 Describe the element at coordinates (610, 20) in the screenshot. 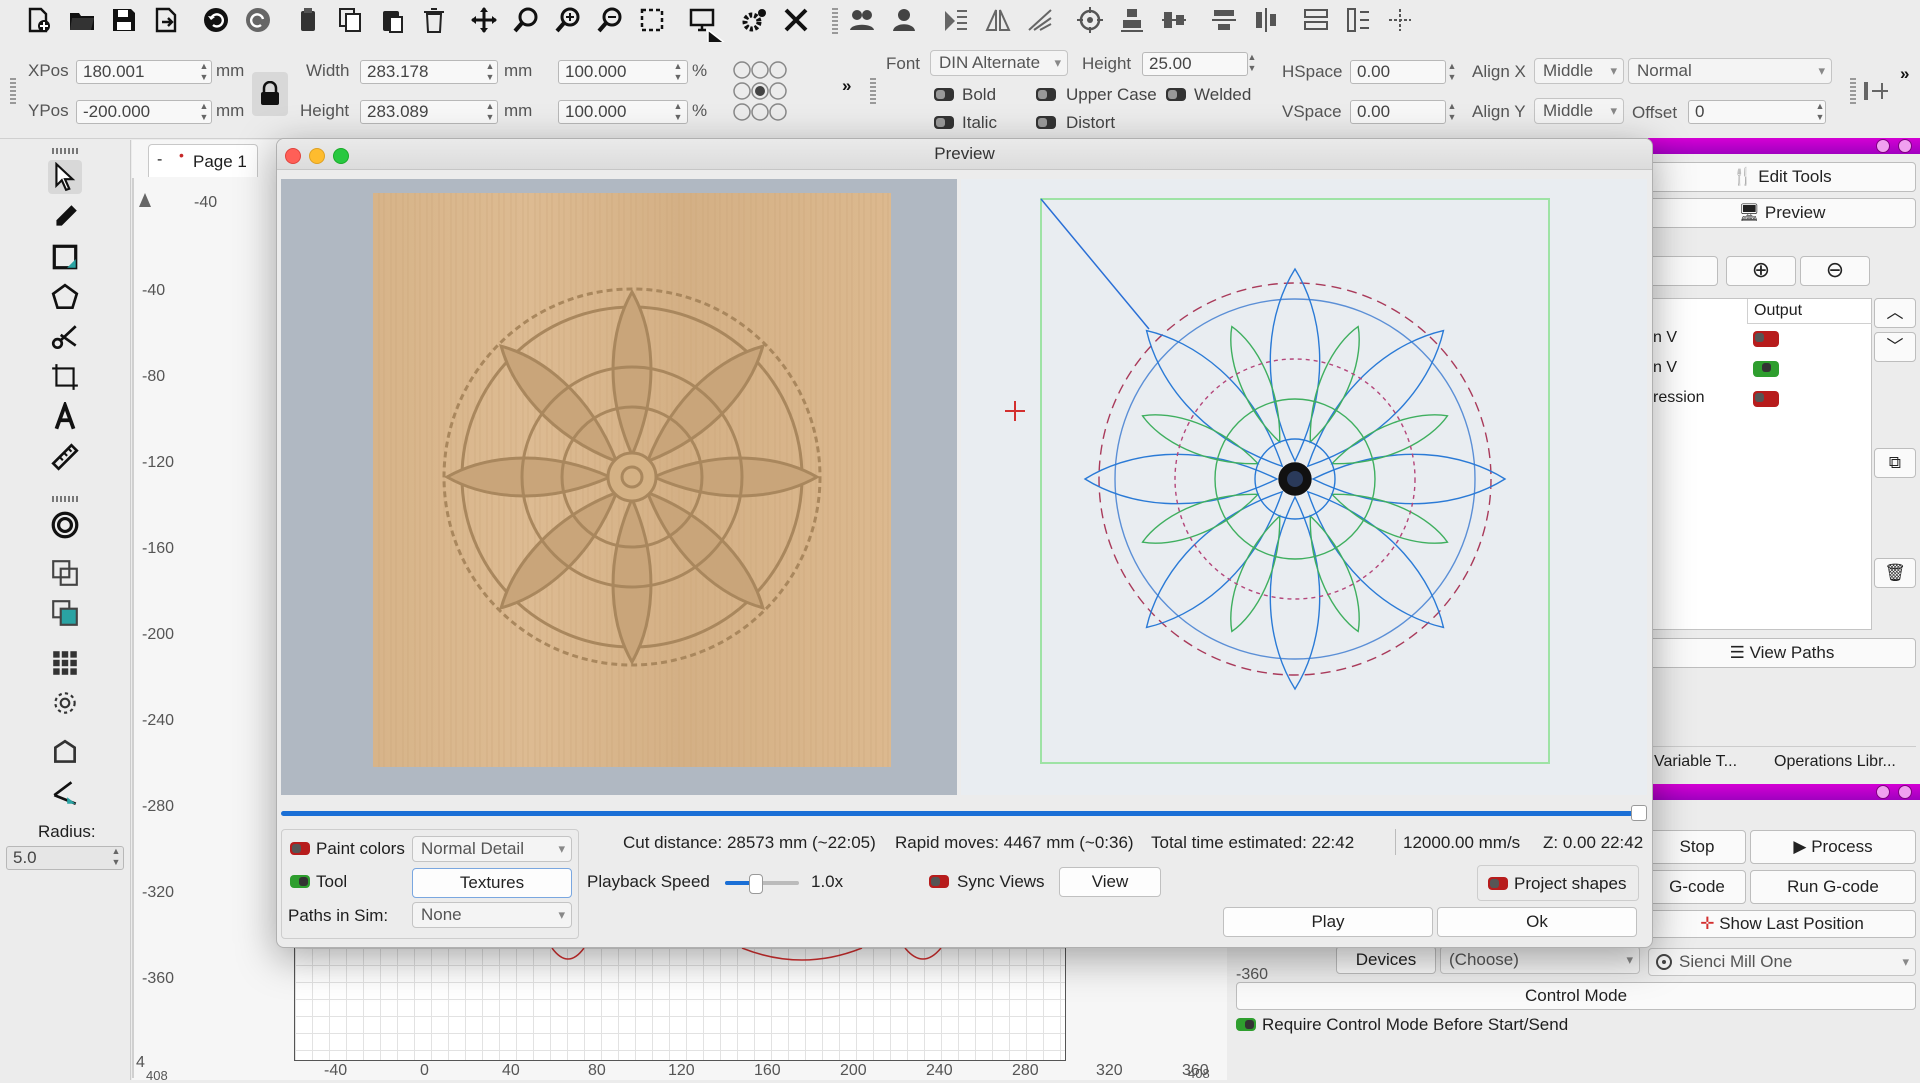

I see `zoom-out-icon` at that location.